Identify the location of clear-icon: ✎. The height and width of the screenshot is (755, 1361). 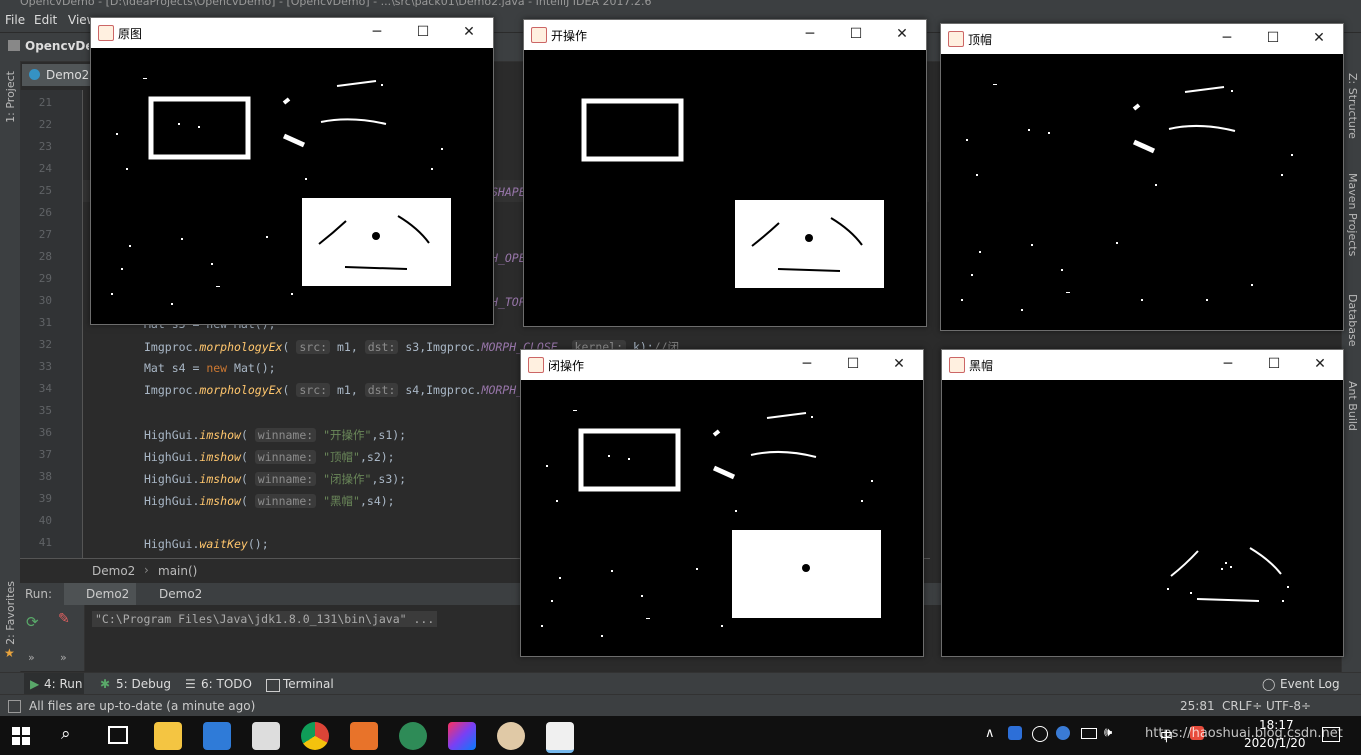
(64, 619).